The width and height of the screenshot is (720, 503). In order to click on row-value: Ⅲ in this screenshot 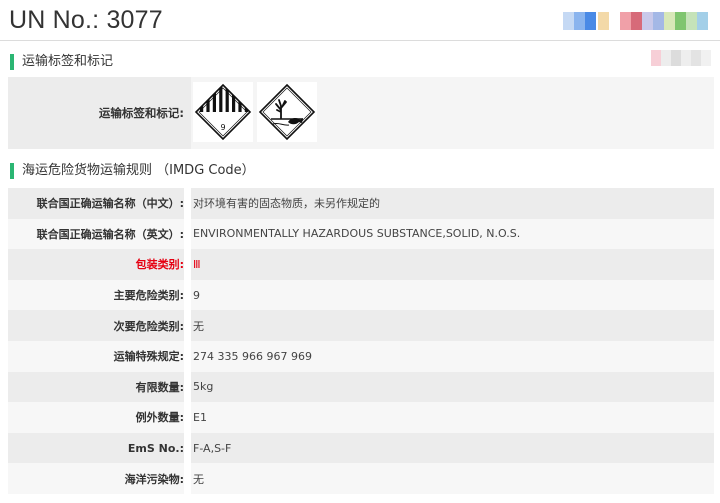, I will do `click(197, 264)`.